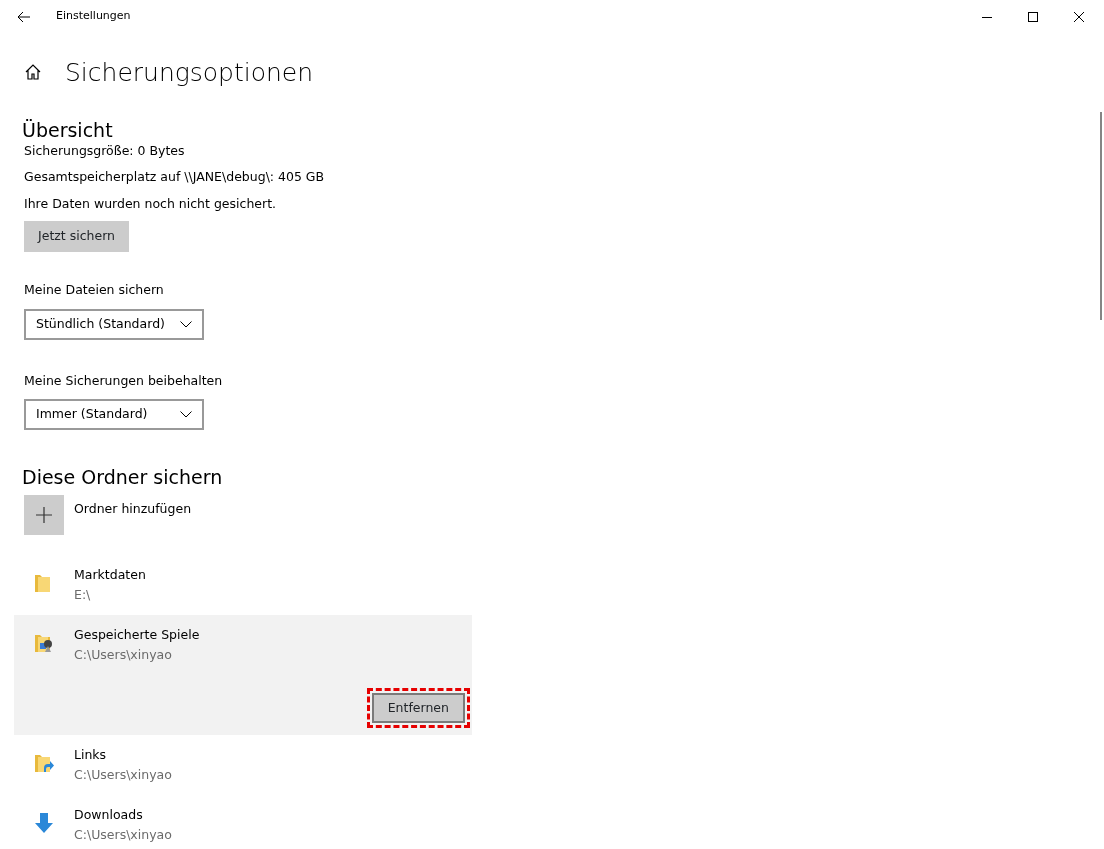 The width and height of the screenshot is (1104, 849). Describe the element at coordinates (1079, 16) in the screenshot. I see `close-icon` at that location.